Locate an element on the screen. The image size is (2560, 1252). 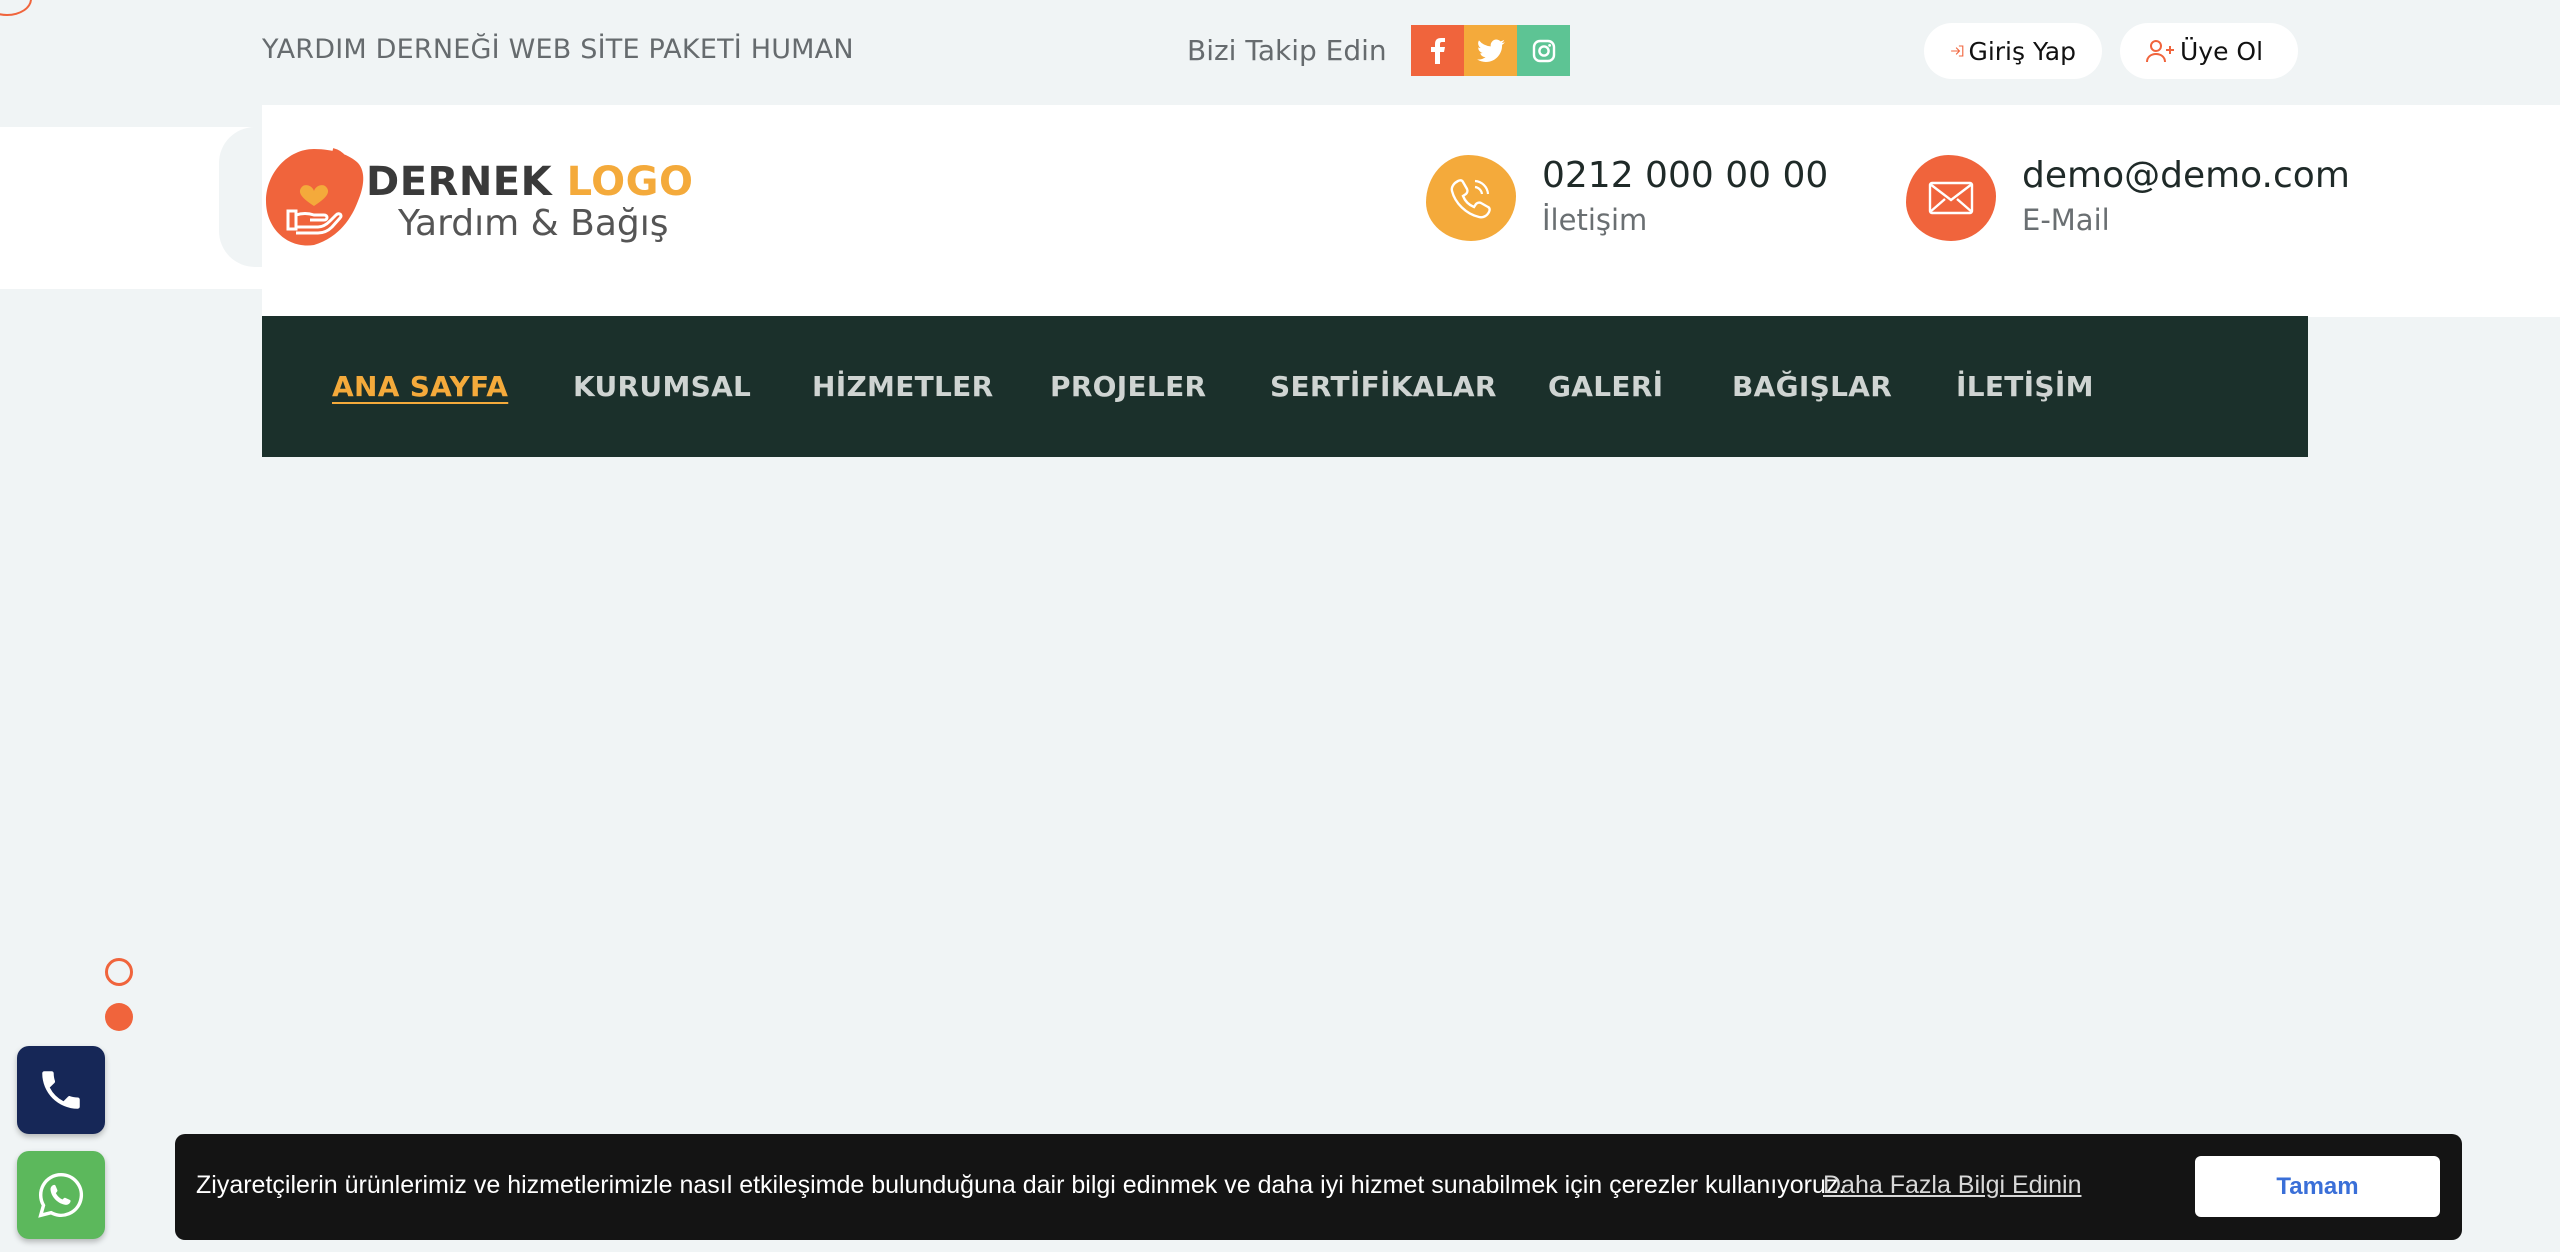
envelope-icon is located at coordinates (1951, 198).